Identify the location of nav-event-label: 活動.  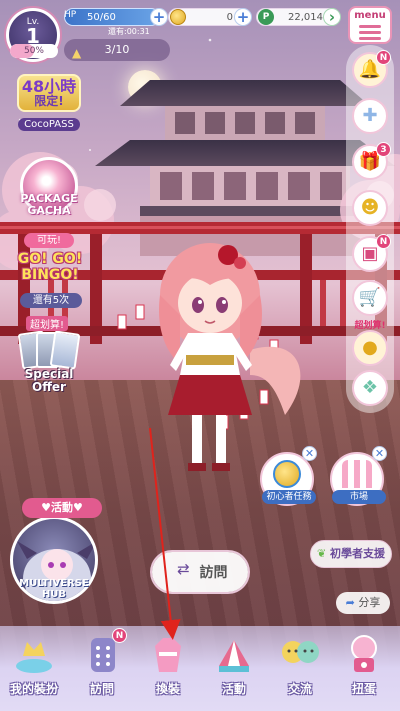
(233, 689).